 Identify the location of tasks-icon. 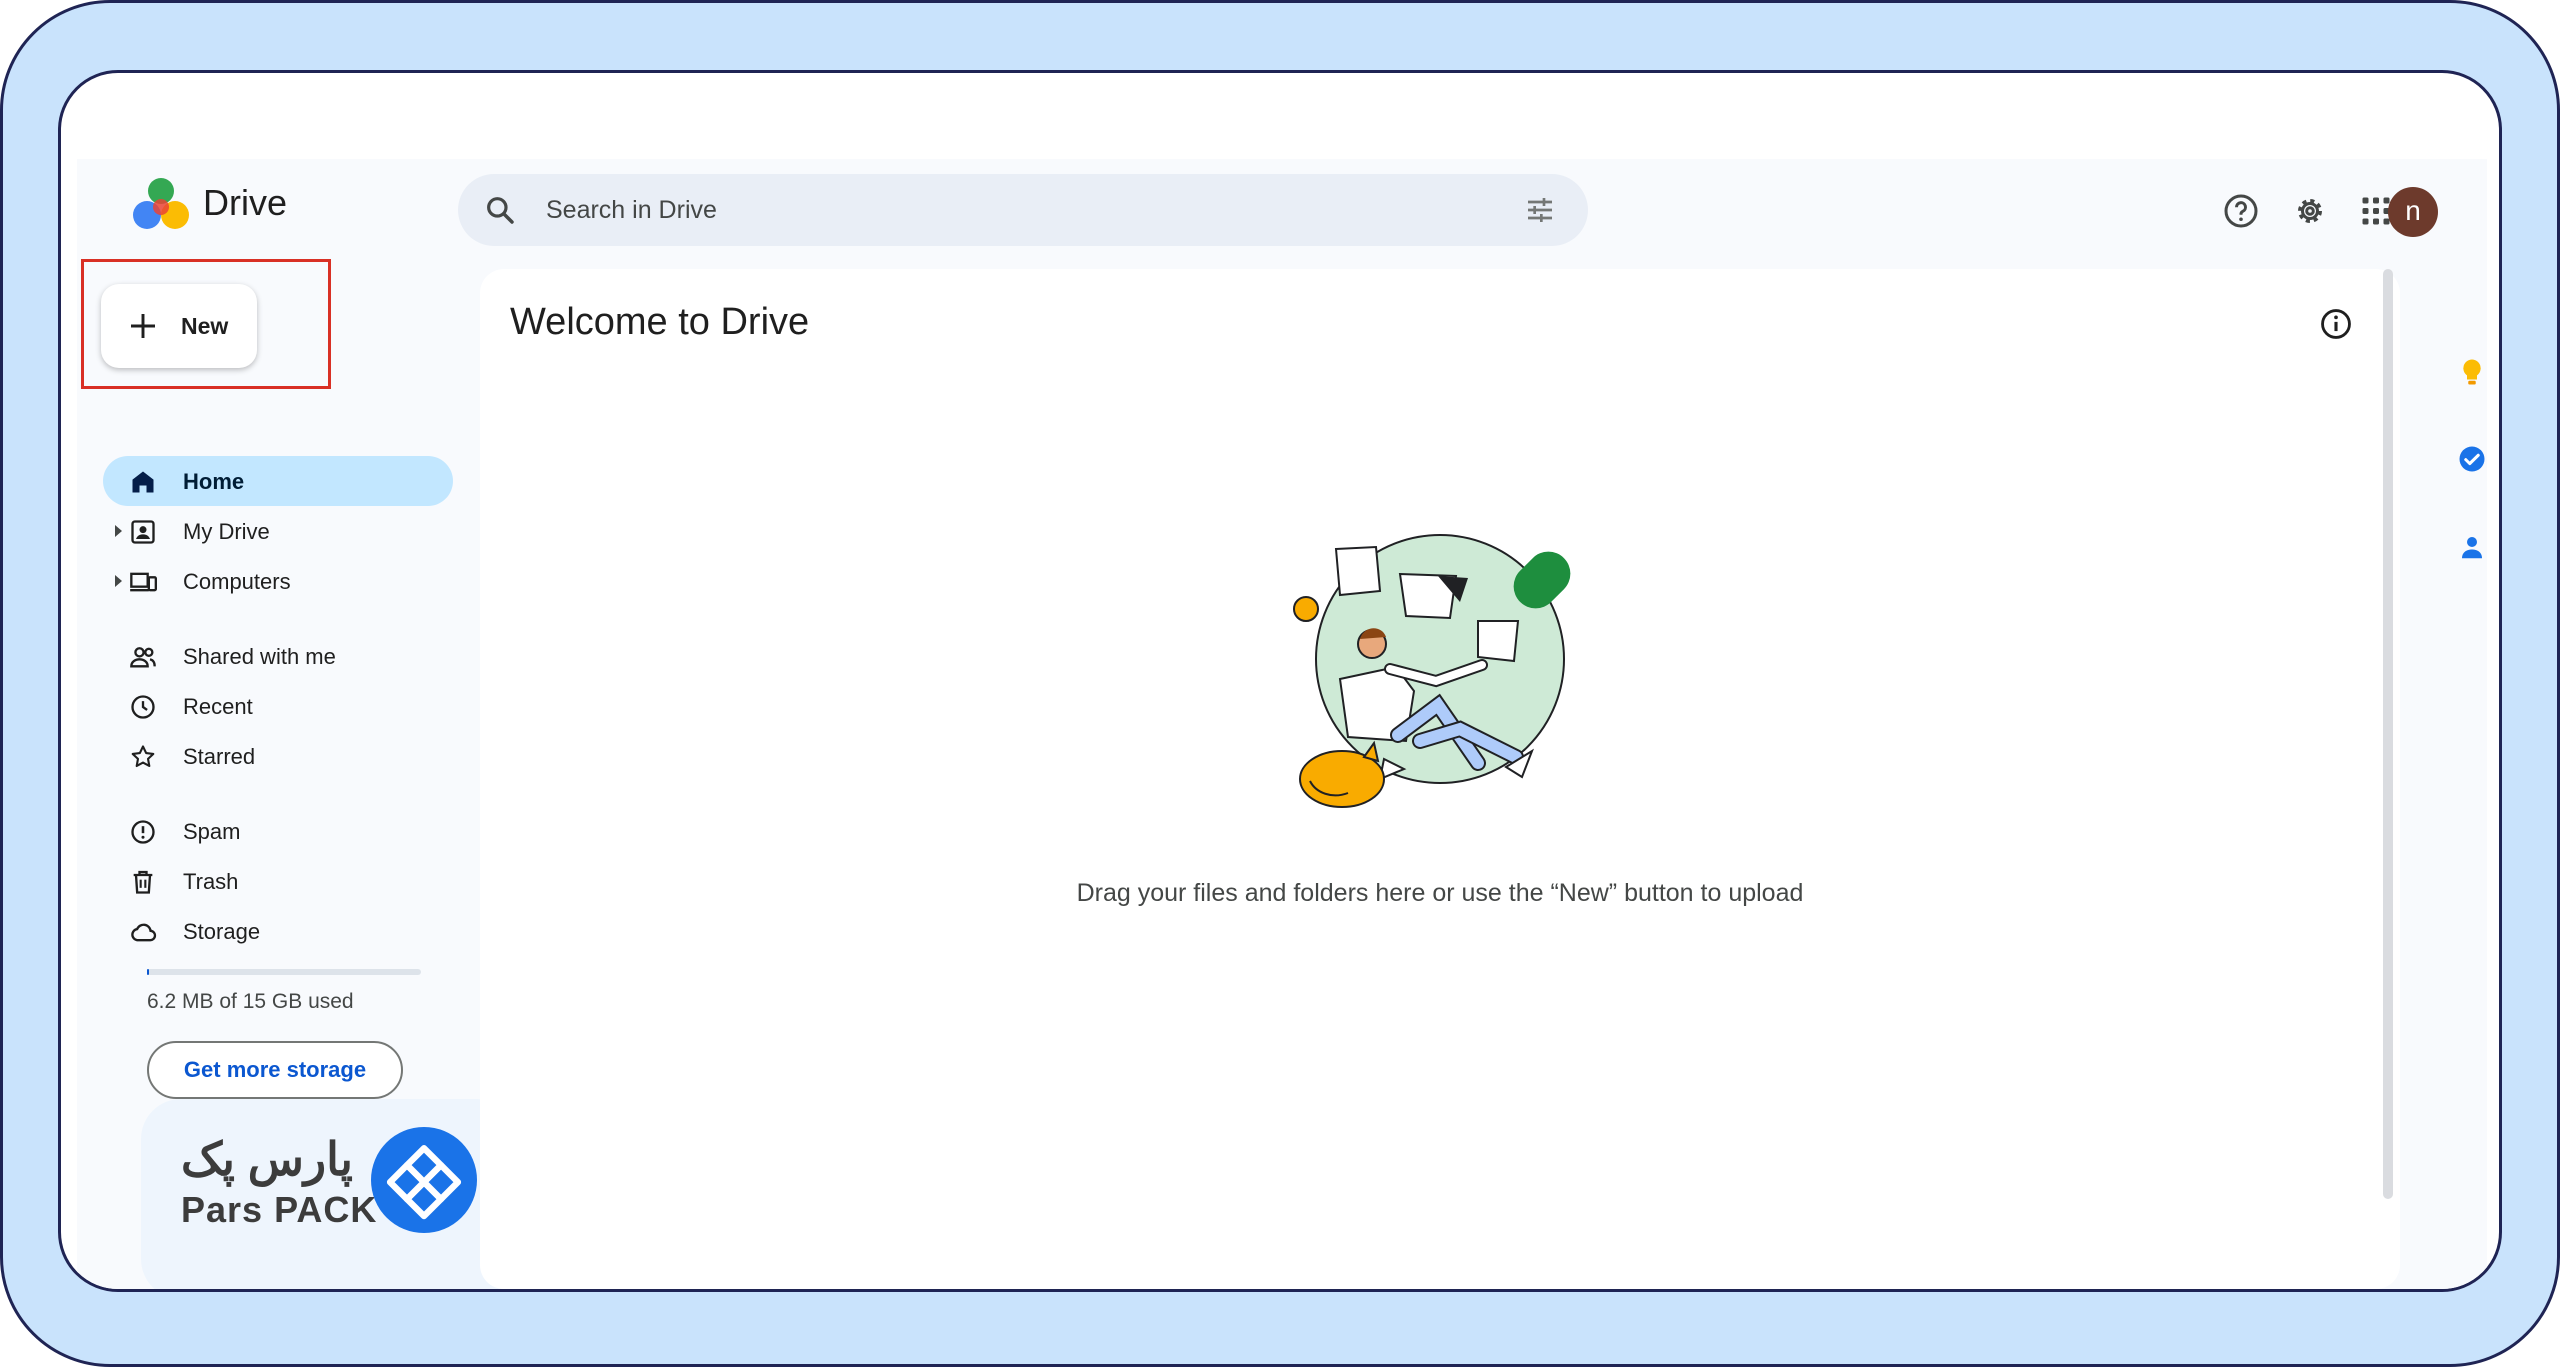
(2472, 459).